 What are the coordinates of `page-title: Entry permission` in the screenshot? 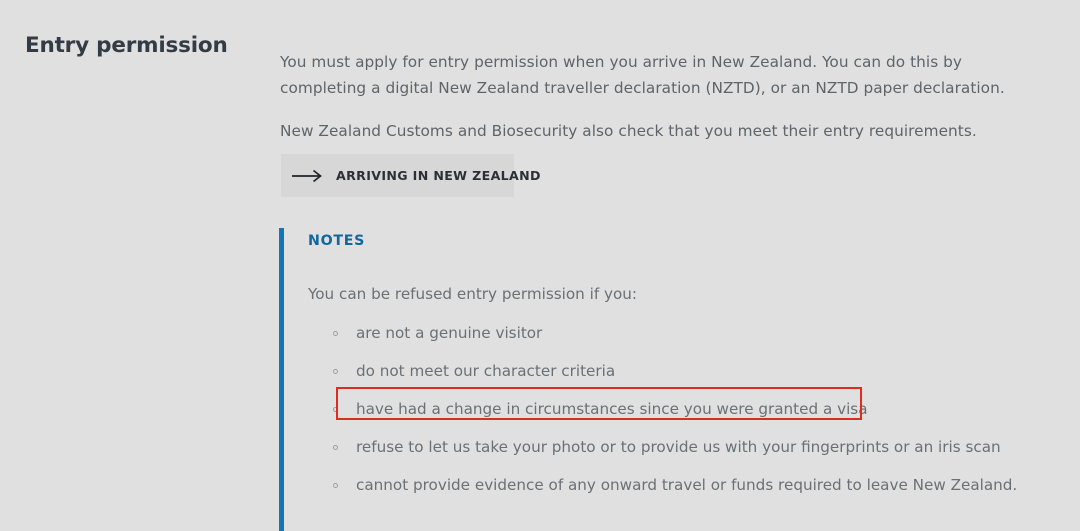 It's located at (126, 45).